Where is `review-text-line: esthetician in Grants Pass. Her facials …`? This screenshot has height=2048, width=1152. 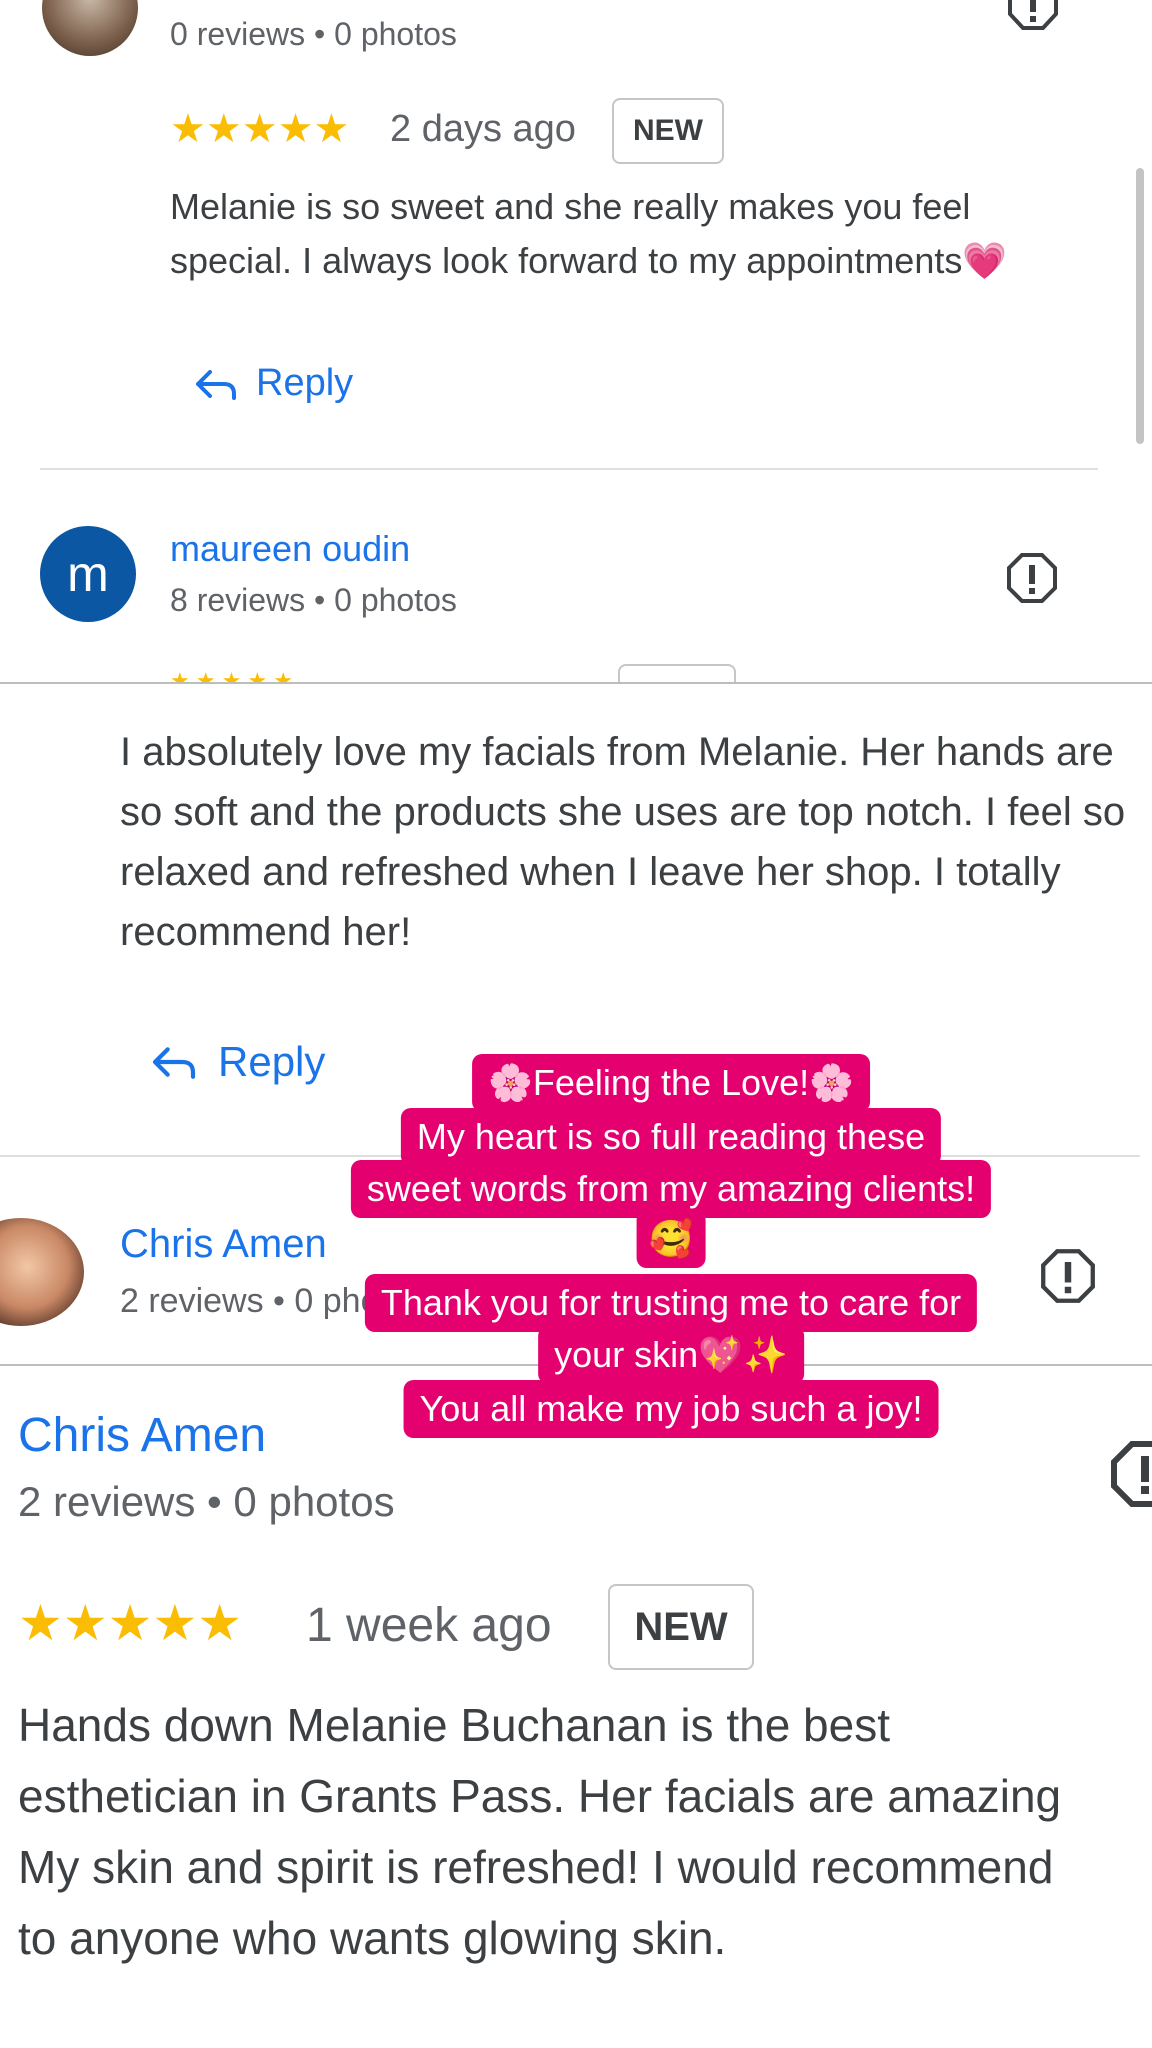
review-text-line: esthetician in Grants Pass. Her facials … is located at coordinates (540, 1796).